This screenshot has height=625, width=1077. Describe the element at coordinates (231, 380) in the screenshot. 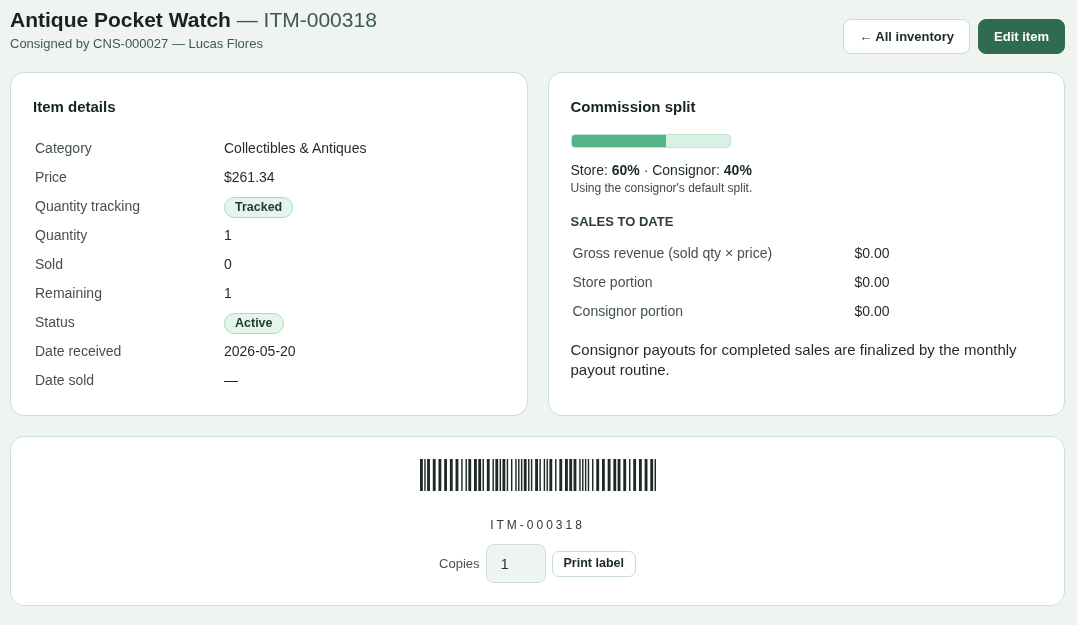

I see `field-value: —` at that location.